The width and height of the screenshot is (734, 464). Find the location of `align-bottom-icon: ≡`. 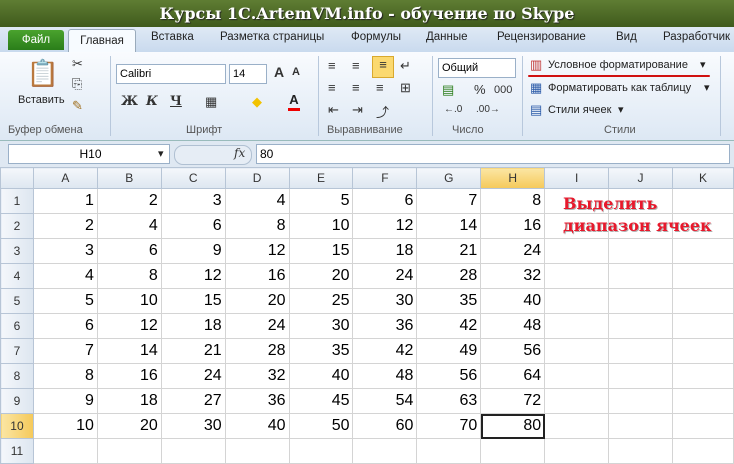

align-bottom-icon: ≡ is located at coordinates (383, 67).